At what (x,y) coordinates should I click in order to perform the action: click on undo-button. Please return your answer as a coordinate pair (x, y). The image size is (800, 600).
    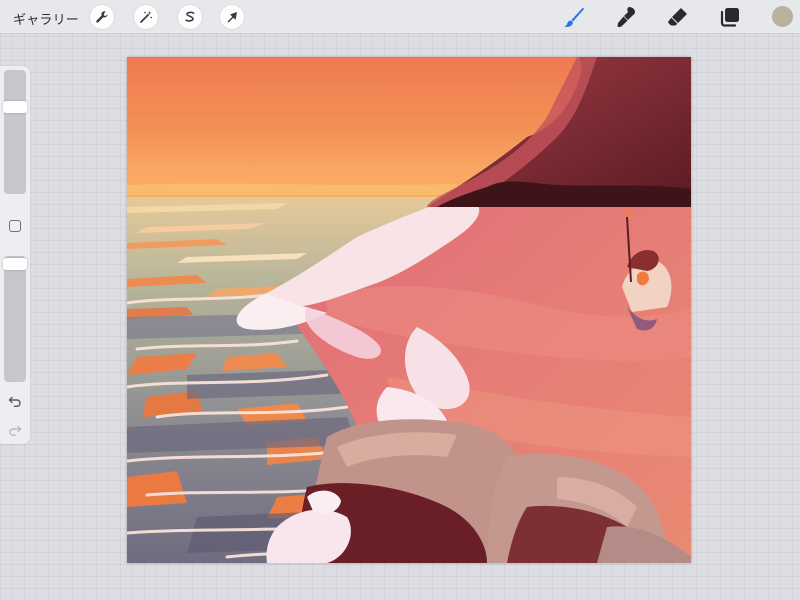
    Looking at the image, I should click on (15, 401).